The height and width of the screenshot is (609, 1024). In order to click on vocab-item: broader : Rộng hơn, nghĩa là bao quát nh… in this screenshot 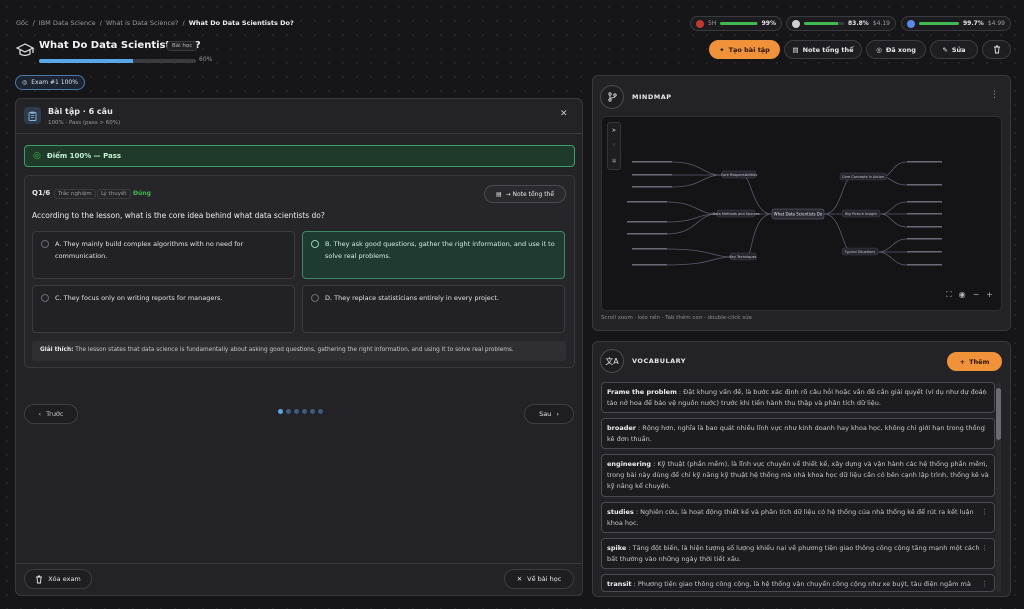, I will do `click(798, 433)`.